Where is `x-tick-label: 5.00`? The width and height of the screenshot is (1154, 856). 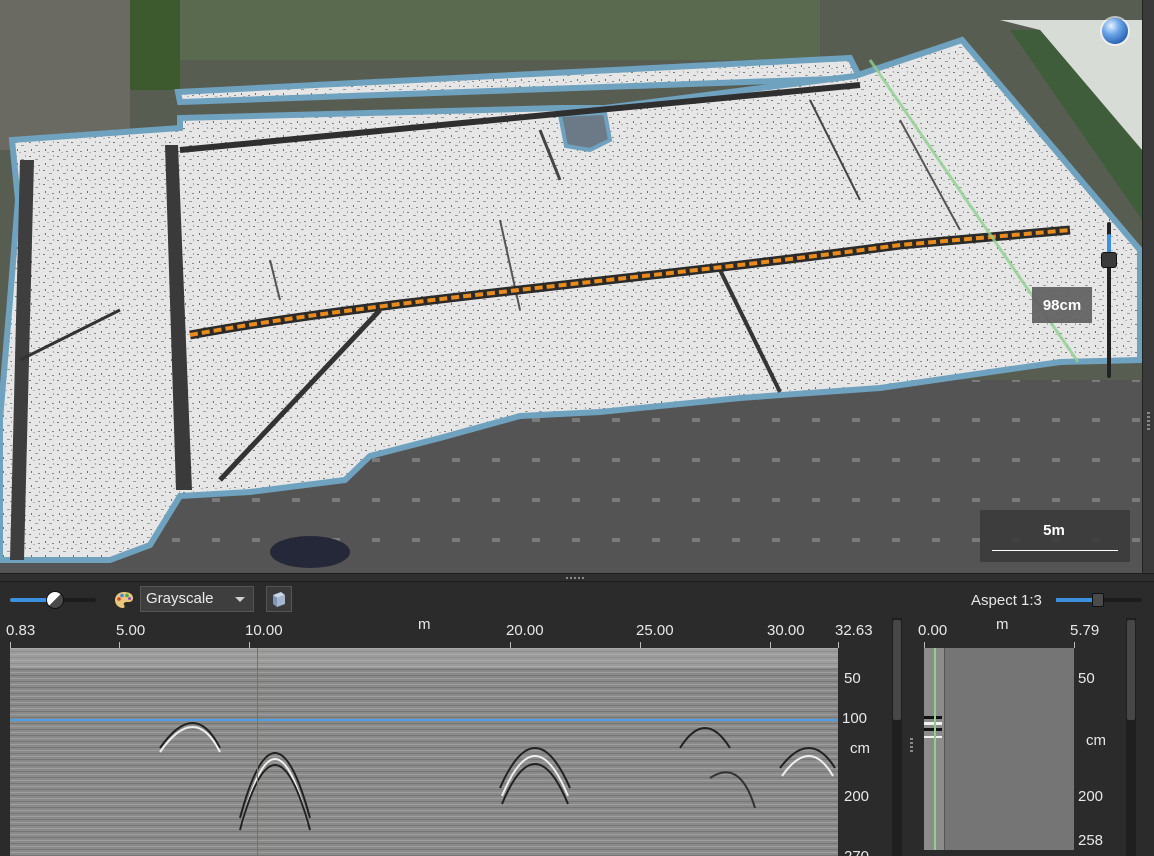
x-tick-label: 5.00 is located at coordinates (131, 630).